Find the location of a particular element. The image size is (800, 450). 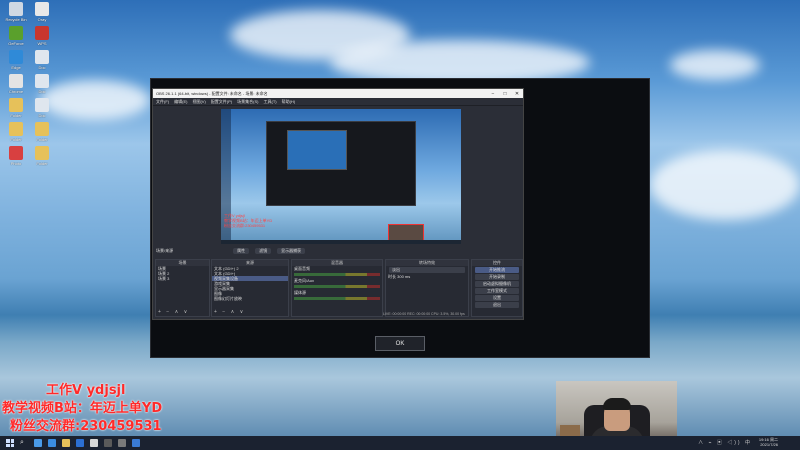

display-capture-button: 显示器捕获 is located at coordinates (291, 251).